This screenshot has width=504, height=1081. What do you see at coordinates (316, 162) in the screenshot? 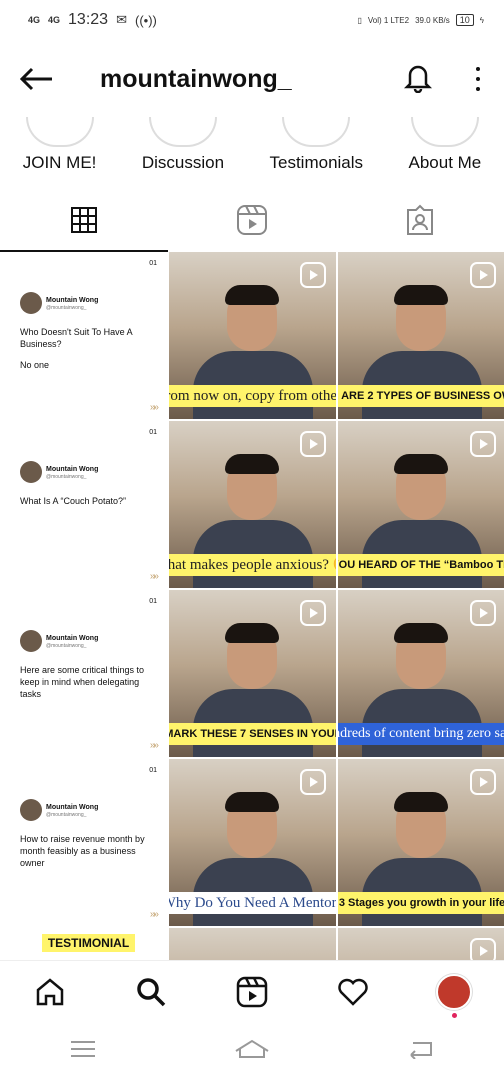
I see `highlight-label: Testimonials` at bounding box center [316, 162].